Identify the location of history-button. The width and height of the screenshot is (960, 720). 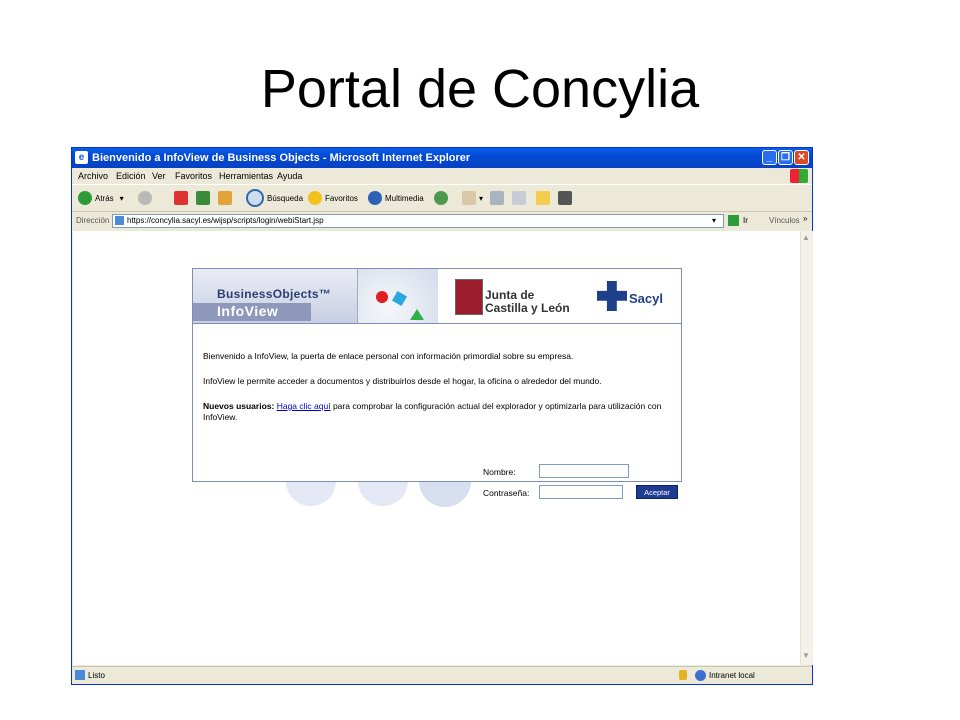
(442, 198).